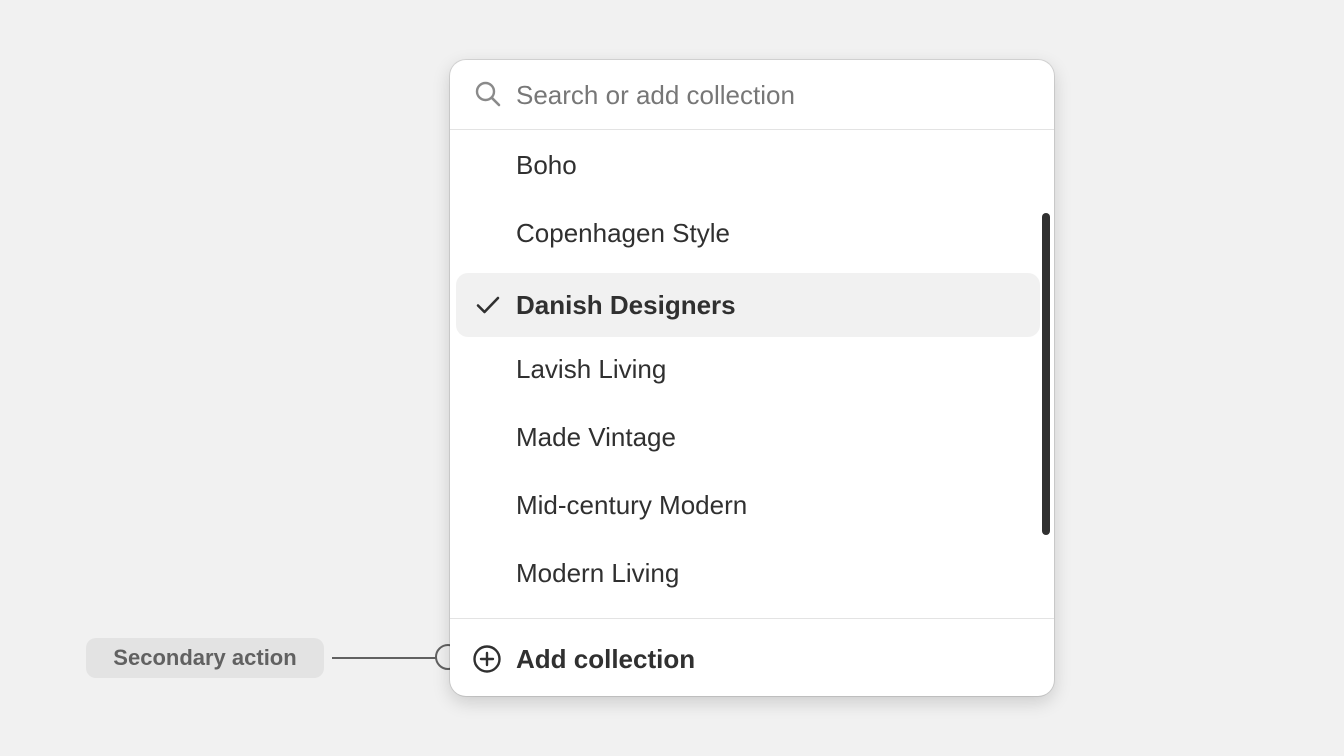  I want to click on add-collection-label: Add collection, so click(606, 659).